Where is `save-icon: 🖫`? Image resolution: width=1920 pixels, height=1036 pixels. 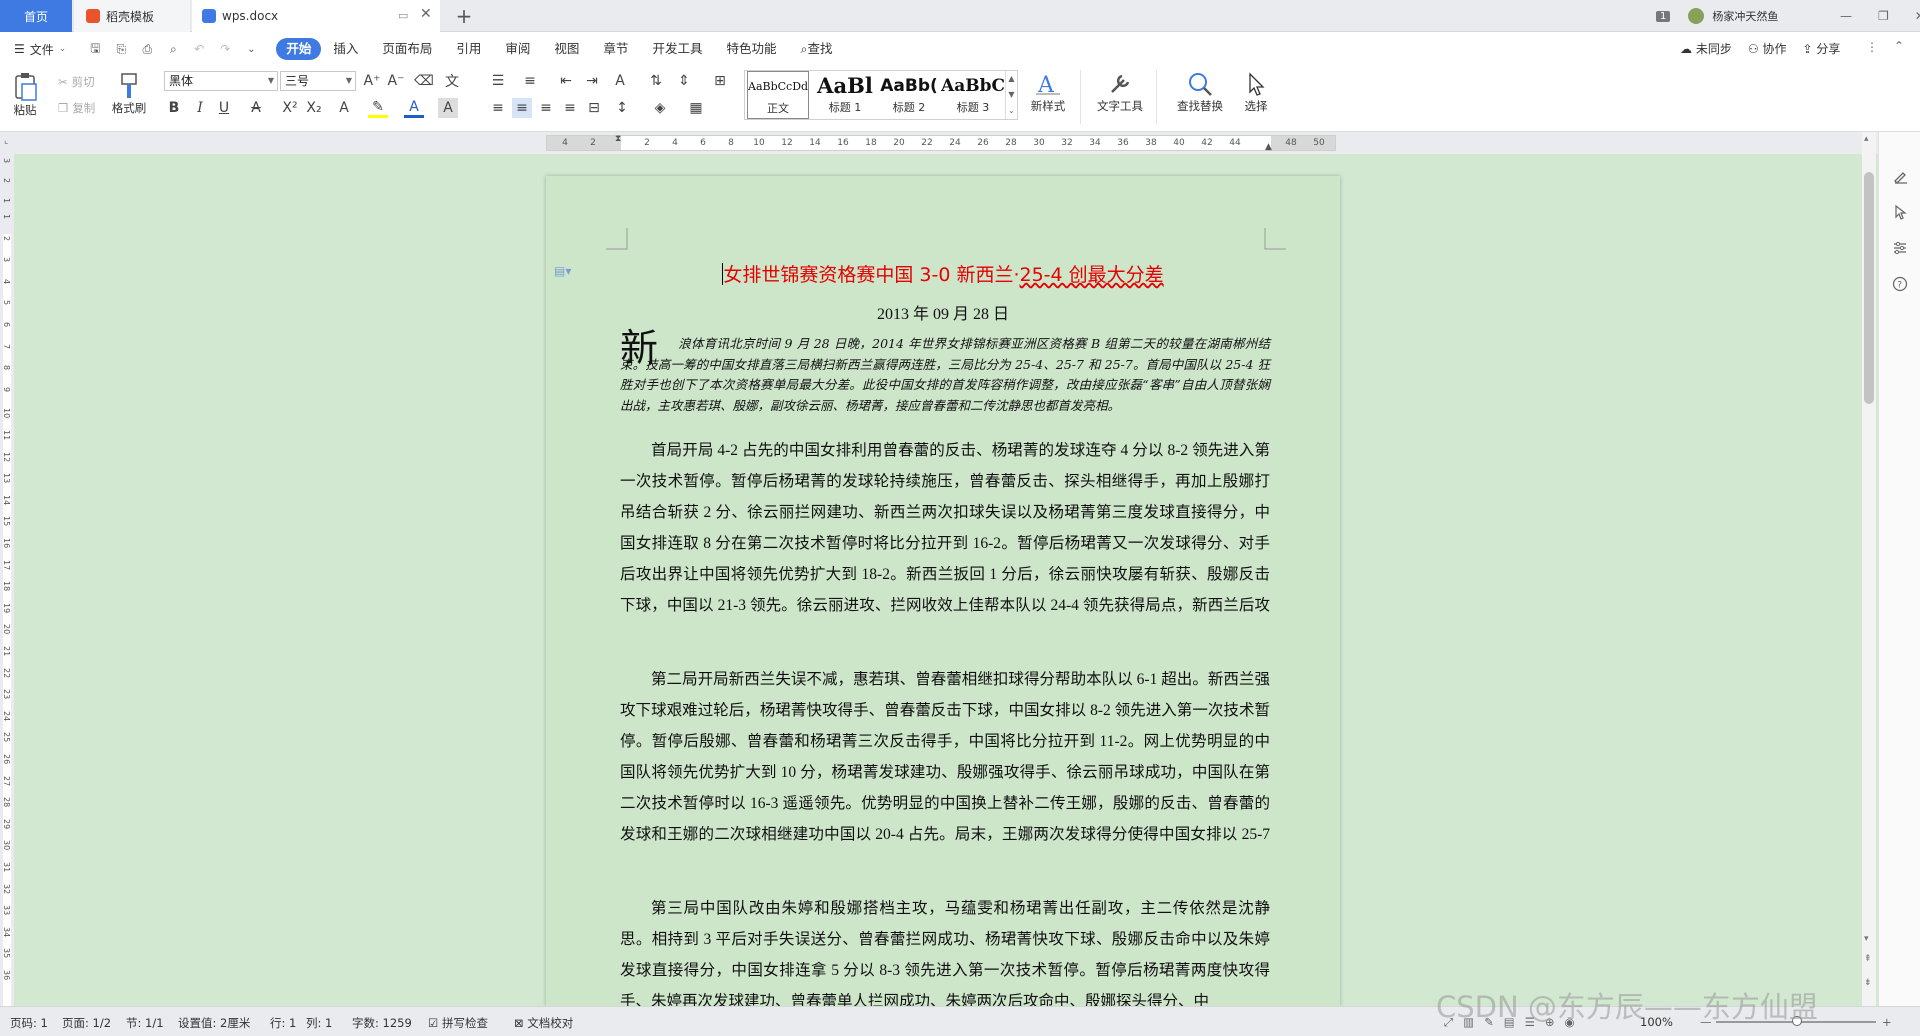 save-icon: 🖫 is located at coordinates (95, 49).